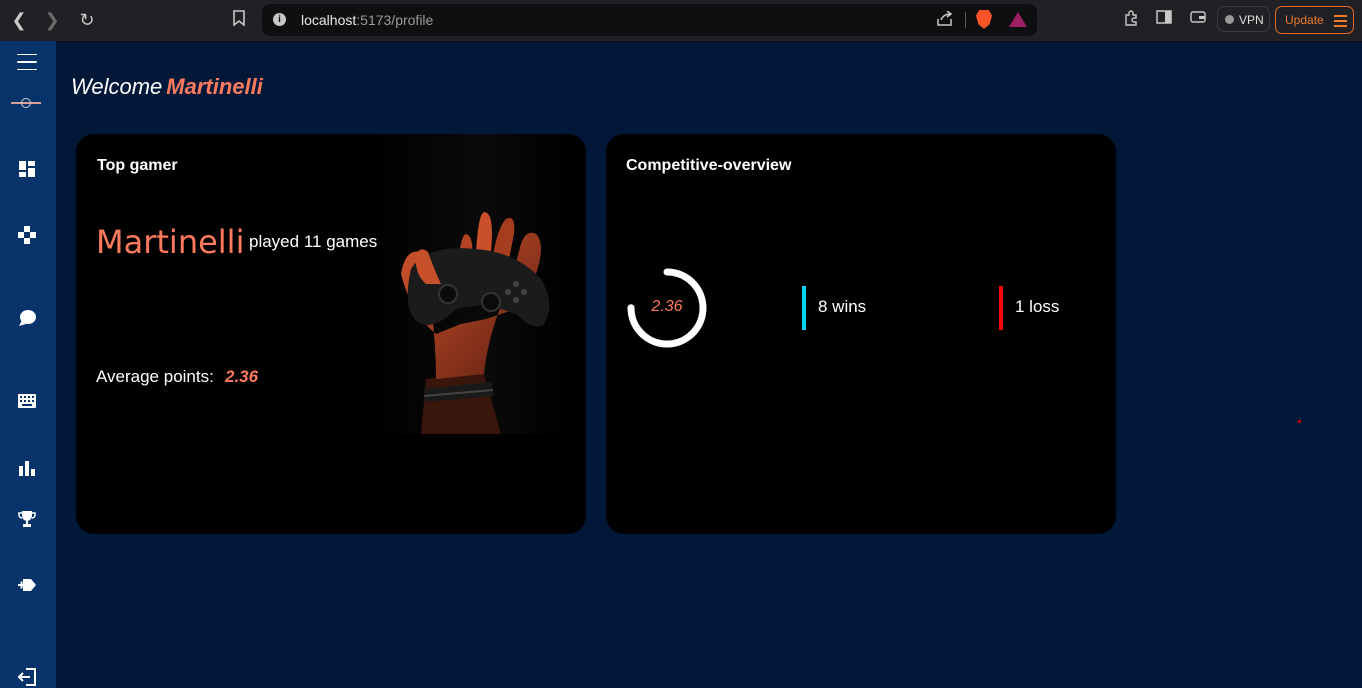 The height and width of the screenshot is (688, 1362). I want to click on vpn-button: VPN, so click(1243, 19).